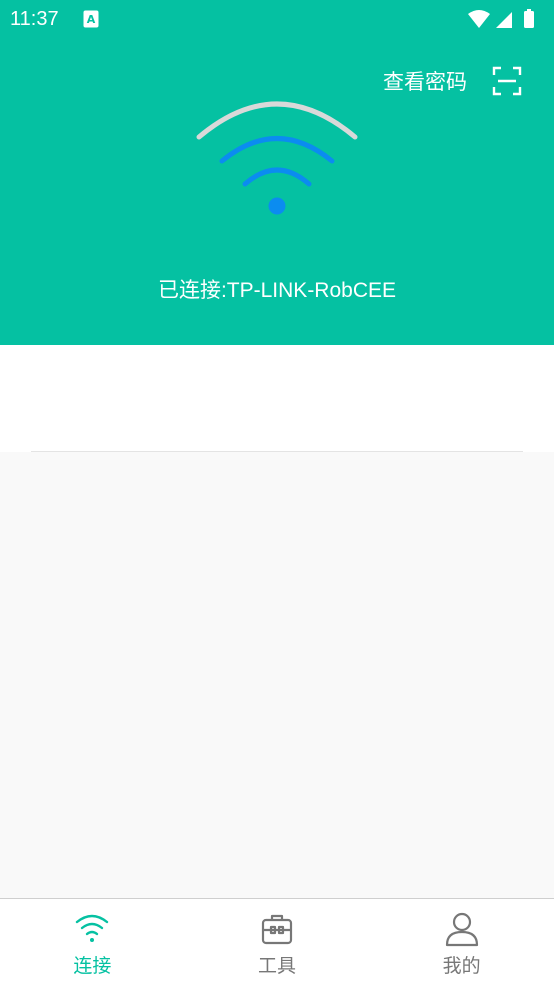  I want to click on tab-mine: 我的, so click(461, 942).